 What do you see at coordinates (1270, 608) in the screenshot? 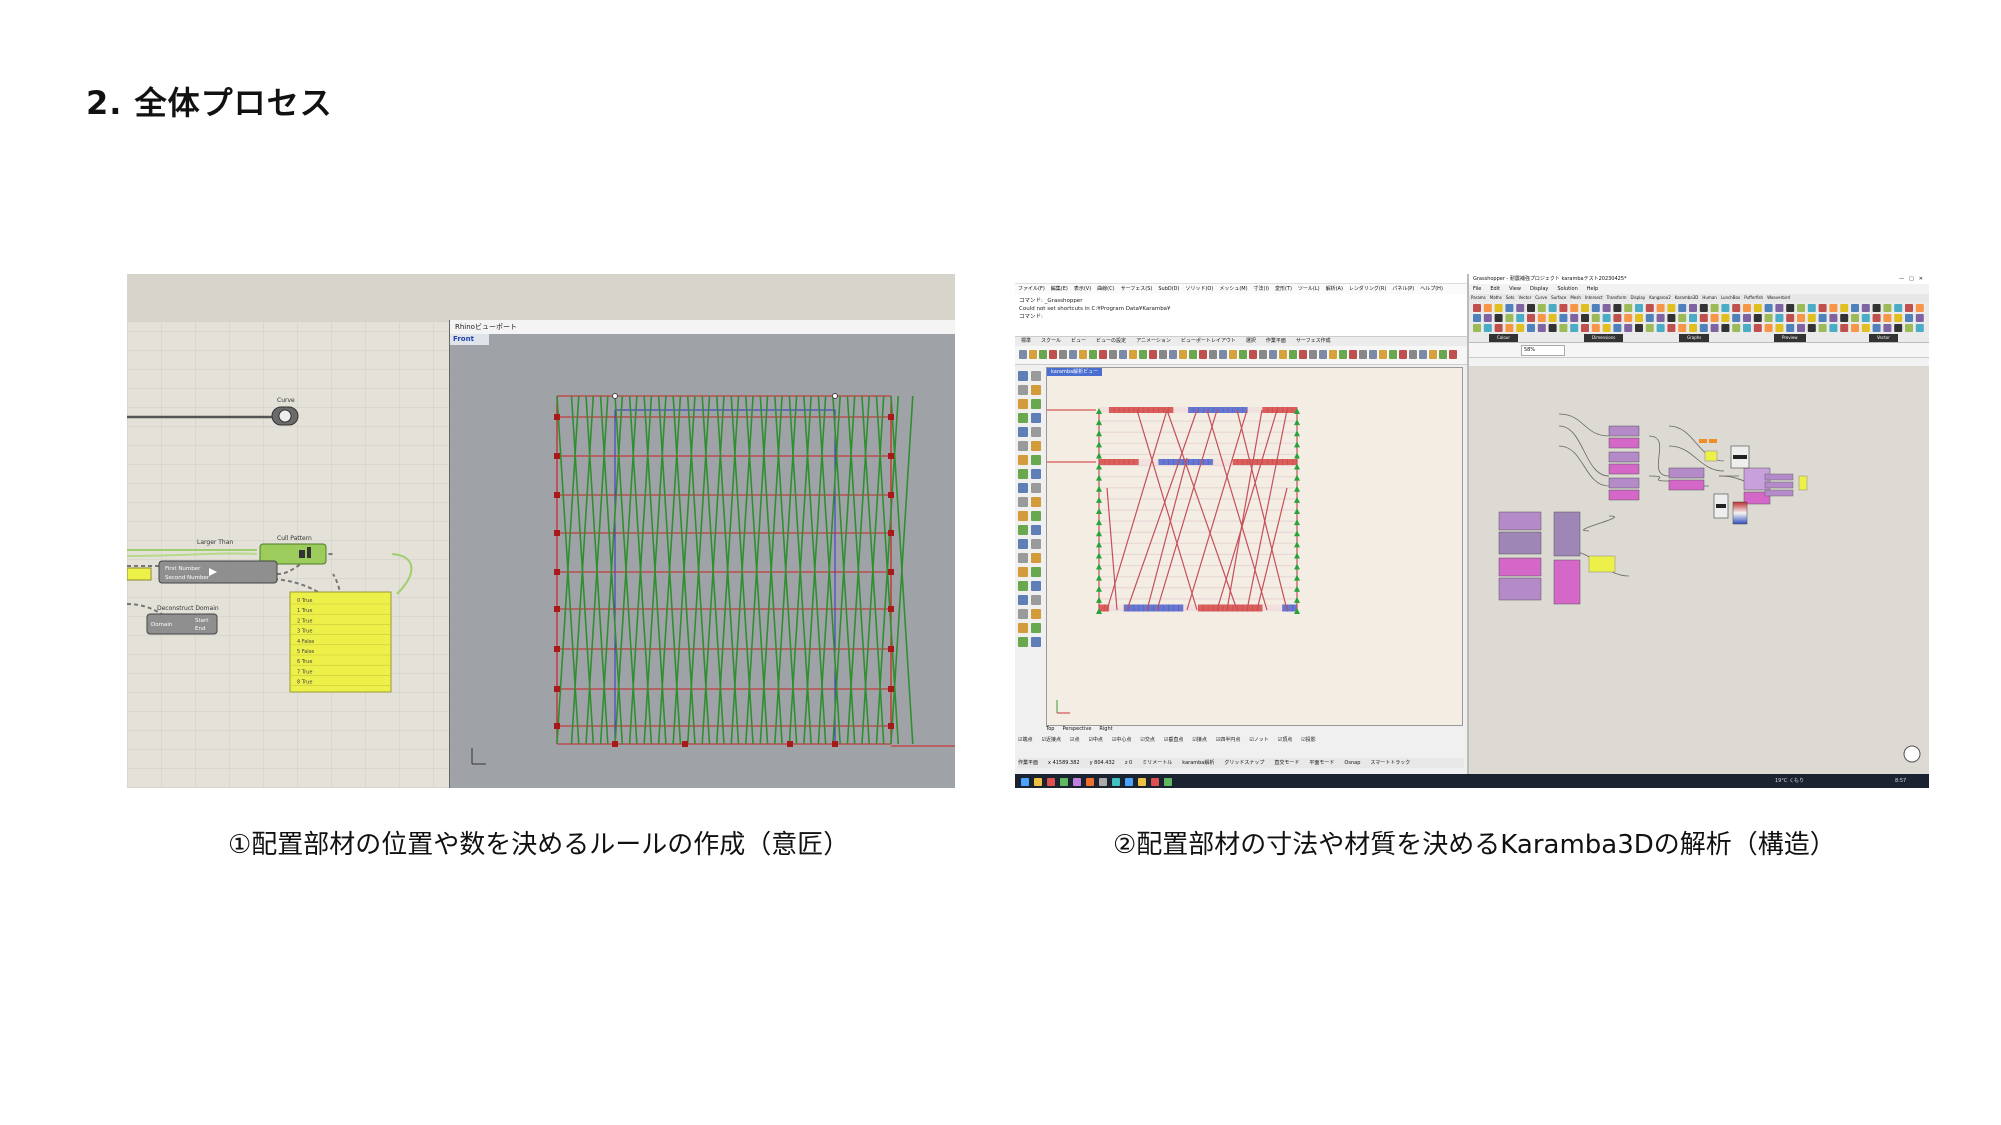
I see `stress-segment` at bounding box center [1270, 608].